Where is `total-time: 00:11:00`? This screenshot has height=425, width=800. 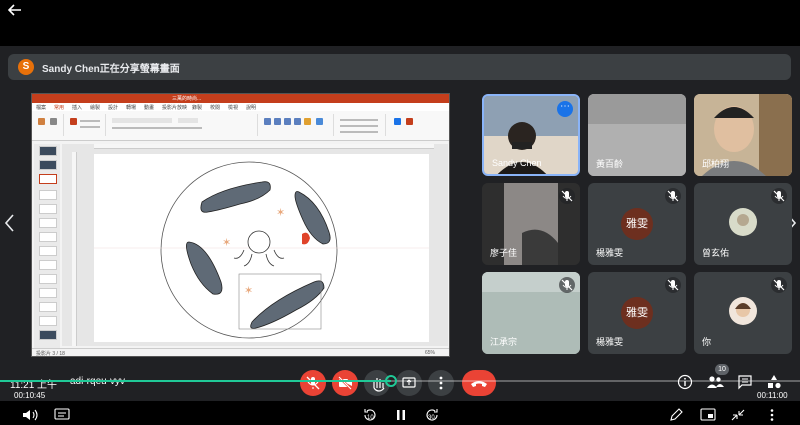
total-time: 00:11:00 is located at coordinates (772, 395).